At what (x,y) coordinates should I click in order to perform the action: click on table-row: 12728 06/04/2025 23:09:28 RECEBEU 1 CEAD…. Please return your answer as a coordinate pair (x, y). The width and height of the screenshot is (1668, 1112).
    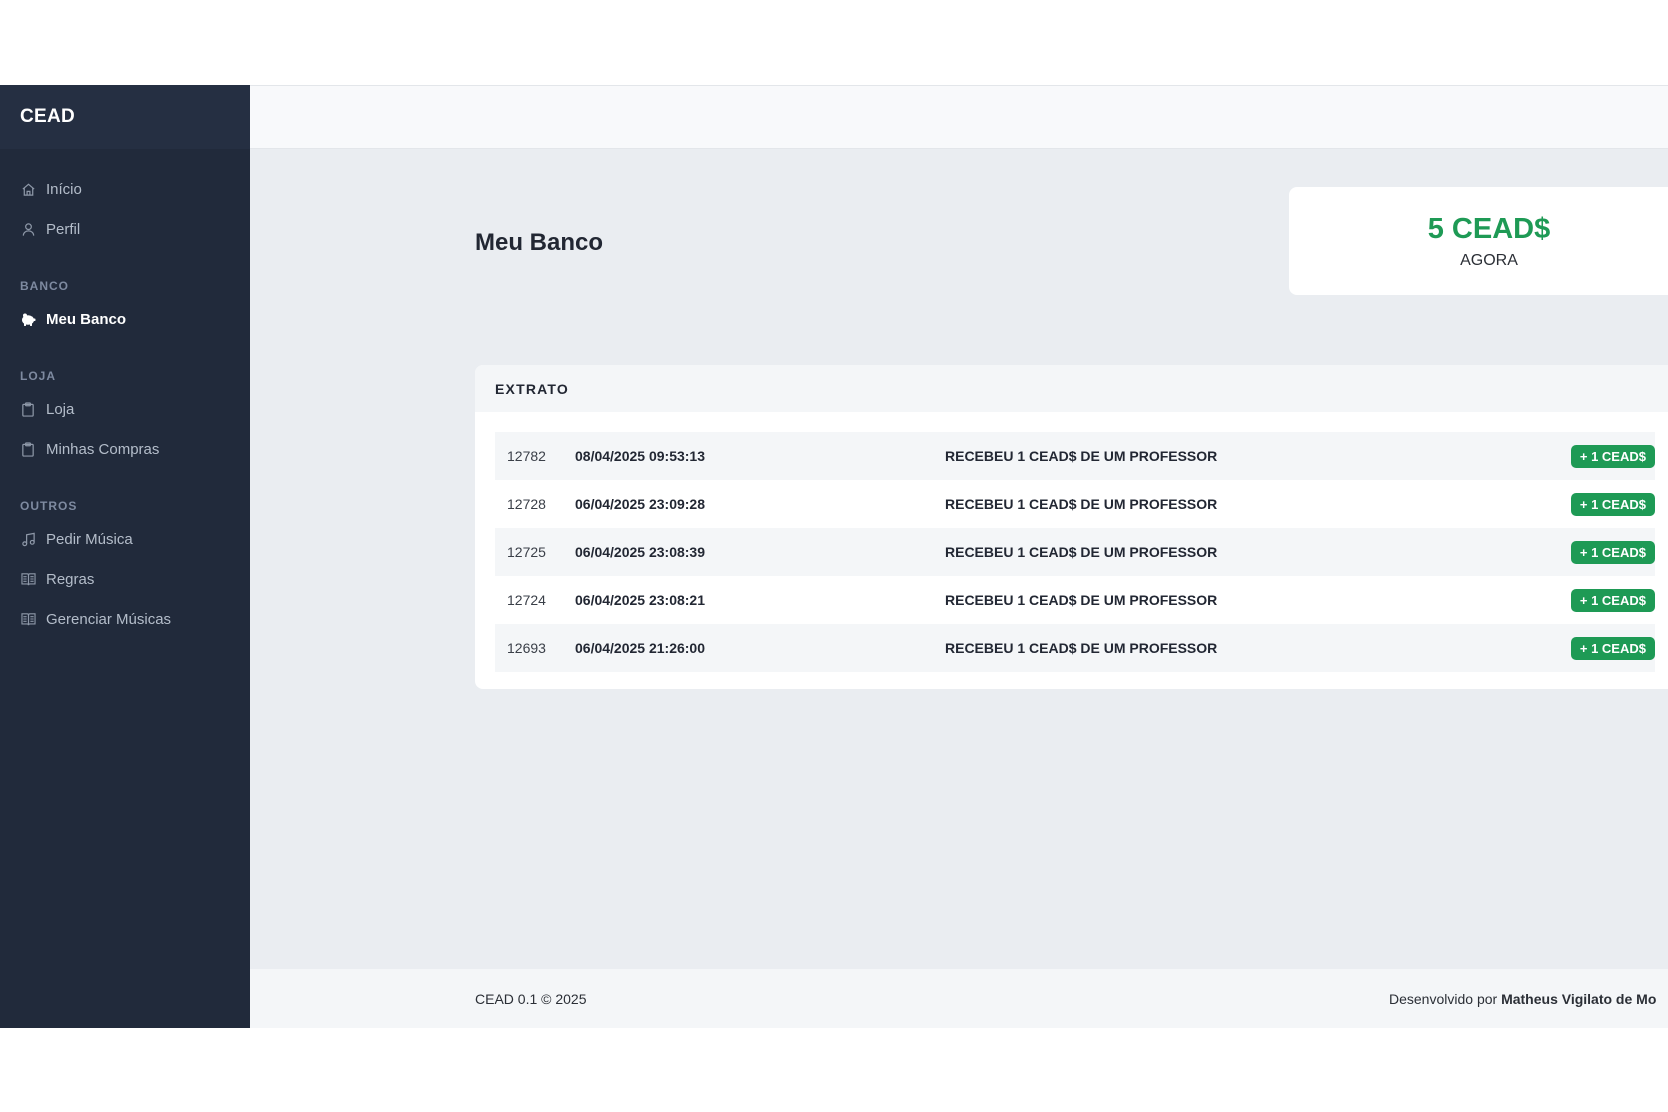
    Looking at the image, I should click on (1075, 504).